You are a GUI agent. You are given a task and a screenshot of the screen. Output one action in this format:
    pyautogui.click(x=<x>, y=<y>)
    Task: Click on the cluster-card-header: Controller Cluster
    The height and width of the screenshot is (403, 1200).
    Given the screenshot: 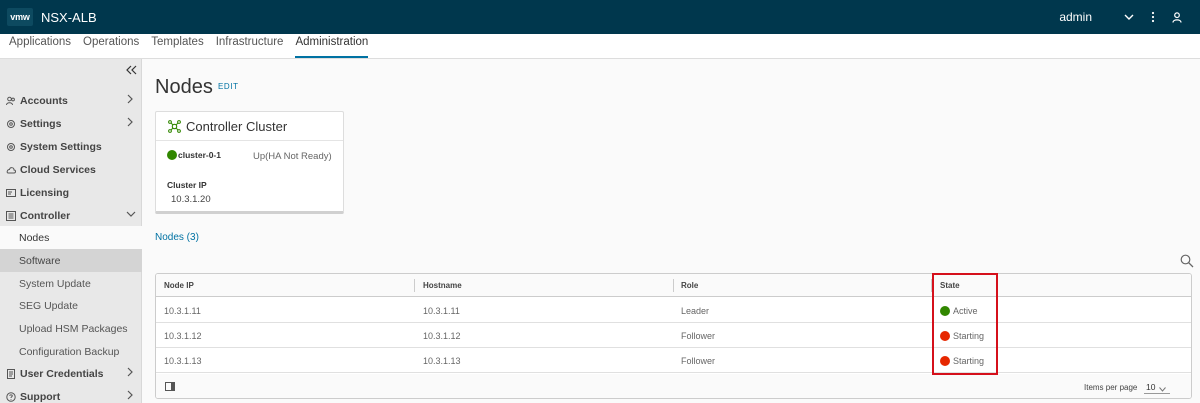 What is the action you would take?
    pyautogui.click(x=249, y=126)
    